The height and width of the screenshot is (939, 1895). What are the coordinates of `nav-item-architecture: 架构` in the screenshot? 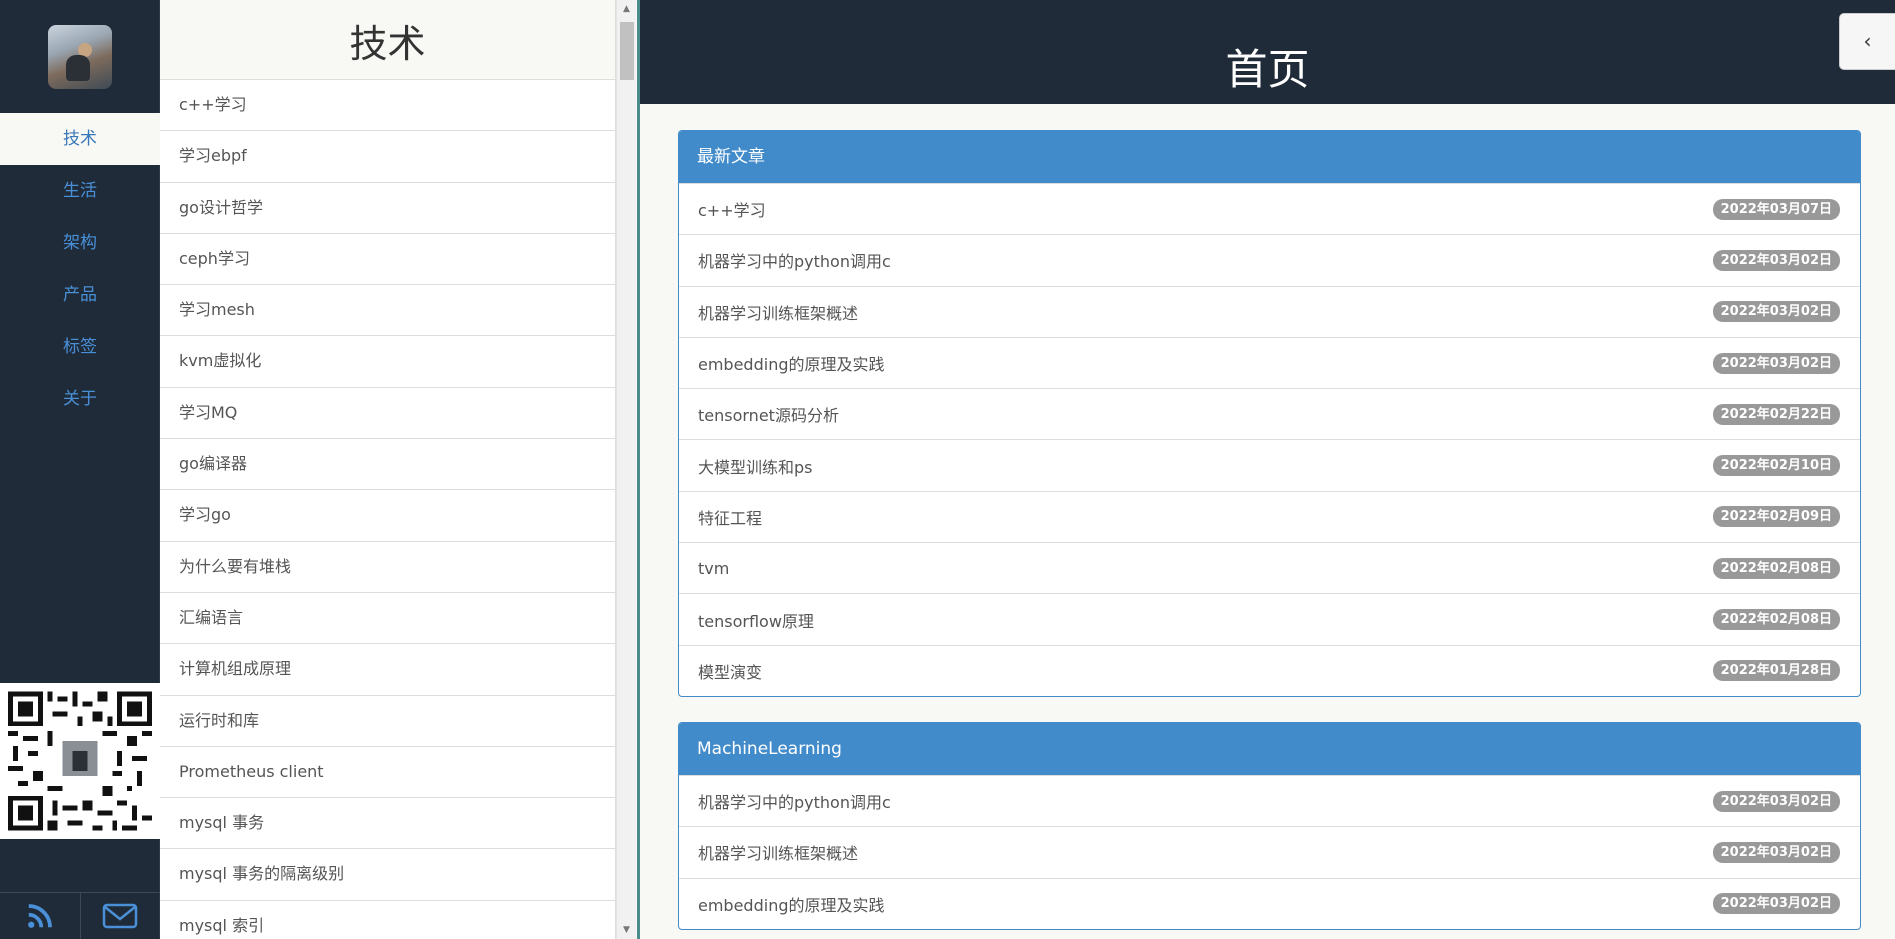 It's located at (80, 243).